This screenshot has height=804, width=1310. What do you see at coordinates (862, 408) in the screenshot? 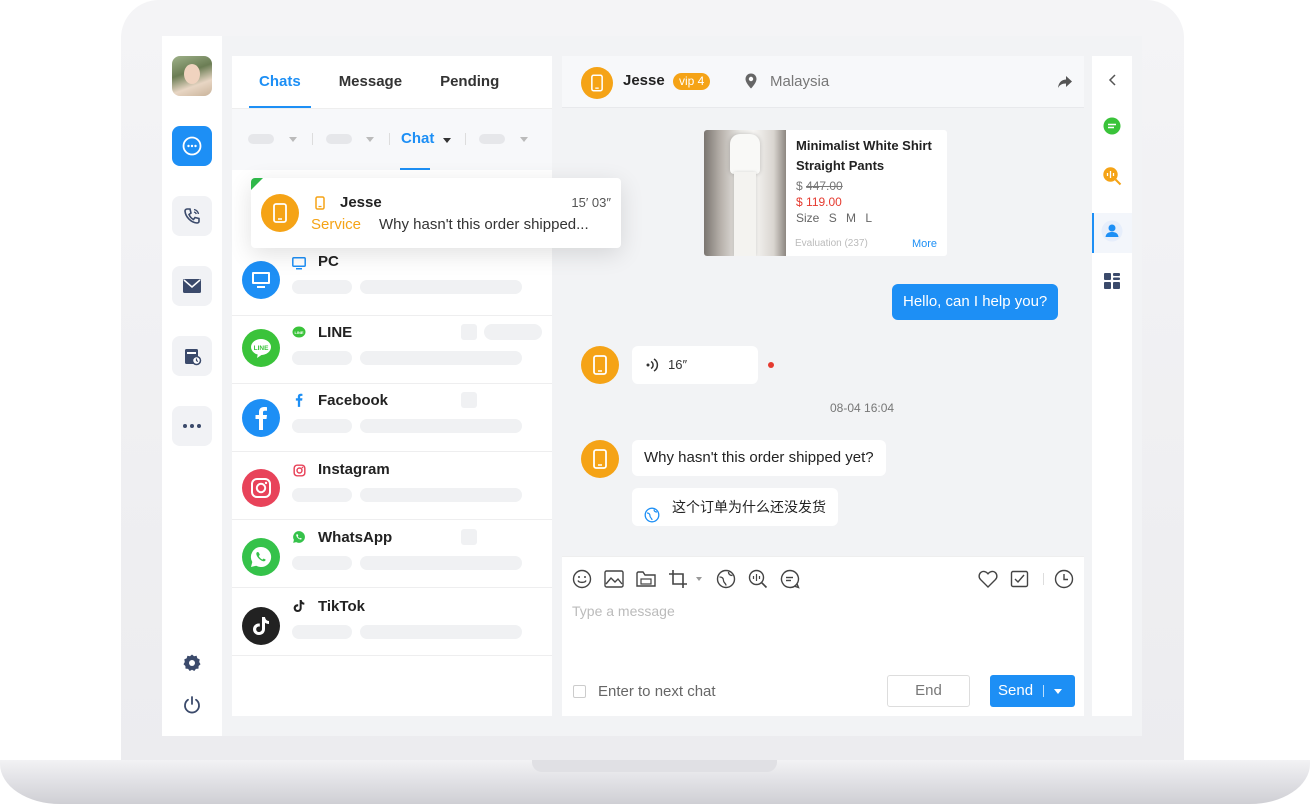
I see `message-timestamp: 08-04 16:04` at bounding box center [862, 408].